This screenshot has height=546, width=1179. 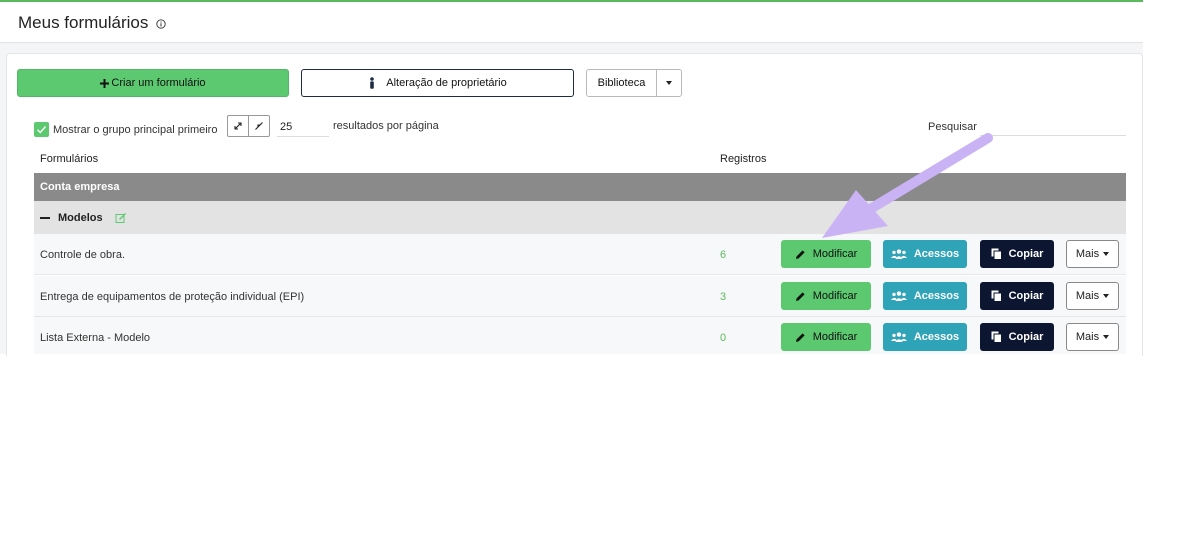 What do you see at coordinates (82, 255) in the screenshot?
I see `form-name: Controle de obra.` at bounding box center [82, 255].